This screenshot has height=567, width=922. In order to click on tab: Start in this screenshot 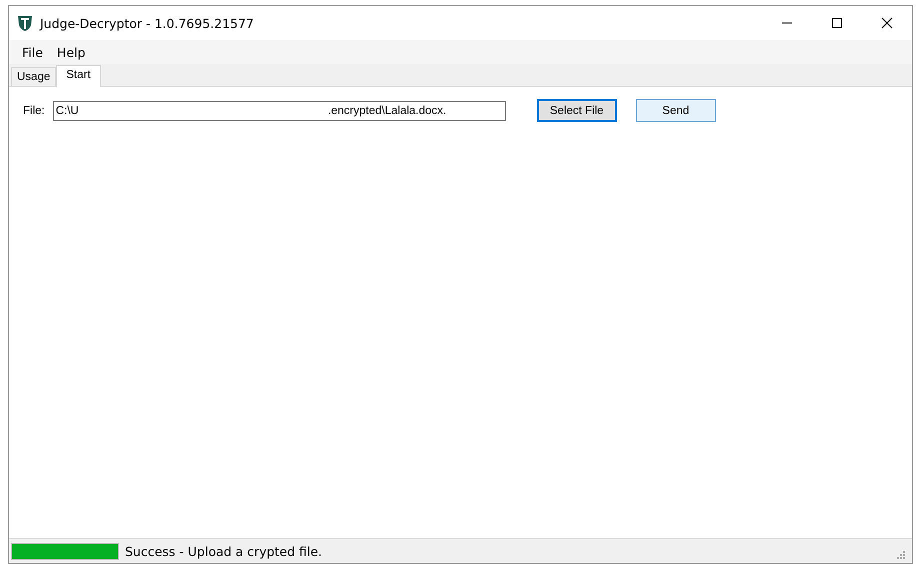, I will do `click(78, 76)`.